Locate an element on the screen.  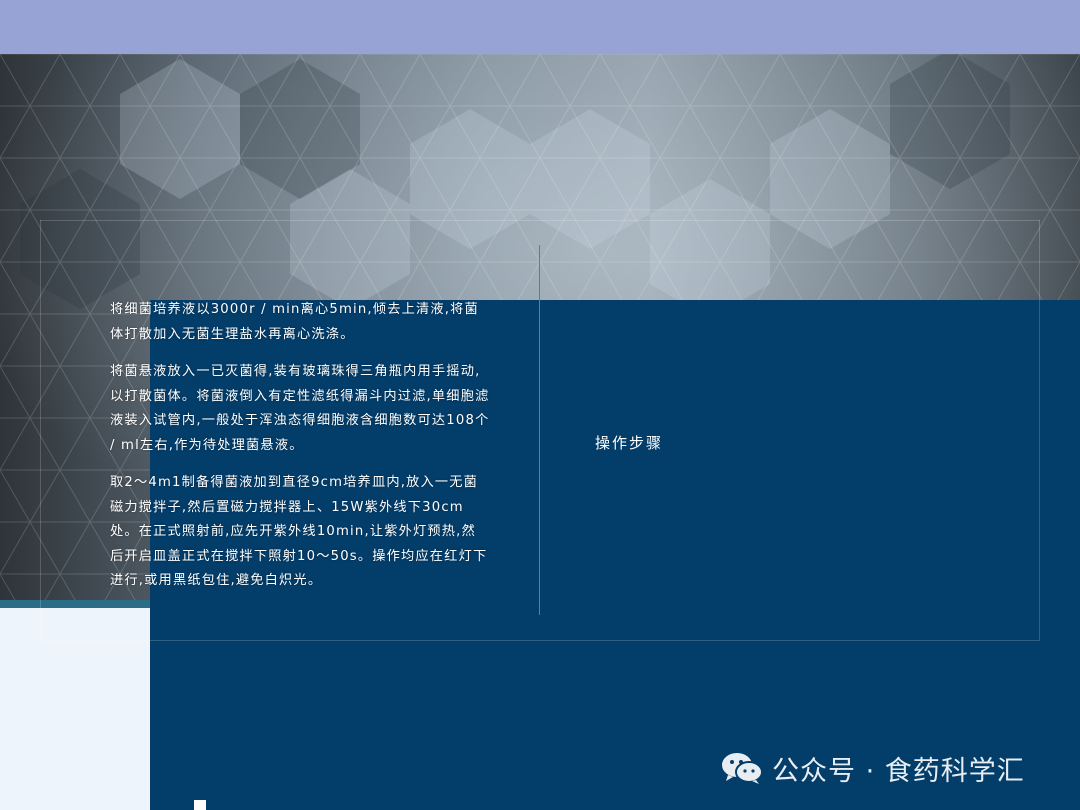
frame-right-line is located at coordinates (1039, 430).